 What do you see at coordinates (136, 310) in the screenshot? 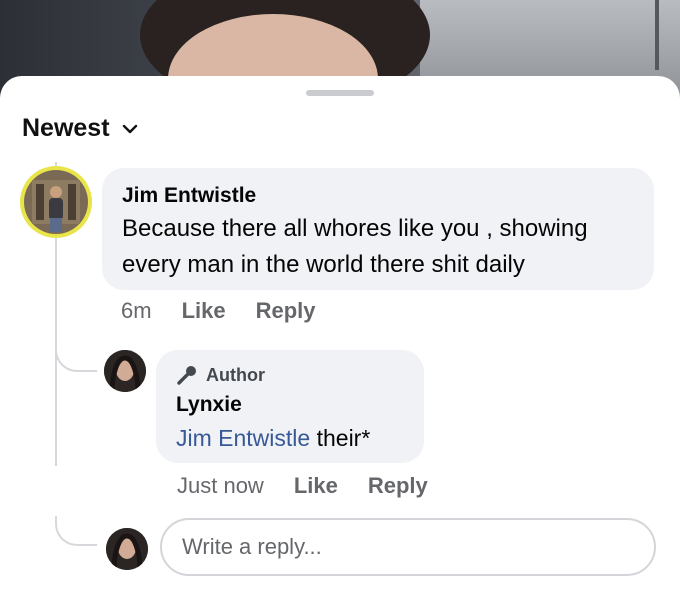
I see `comment-time: 6m` at bounding box center [136, 310].